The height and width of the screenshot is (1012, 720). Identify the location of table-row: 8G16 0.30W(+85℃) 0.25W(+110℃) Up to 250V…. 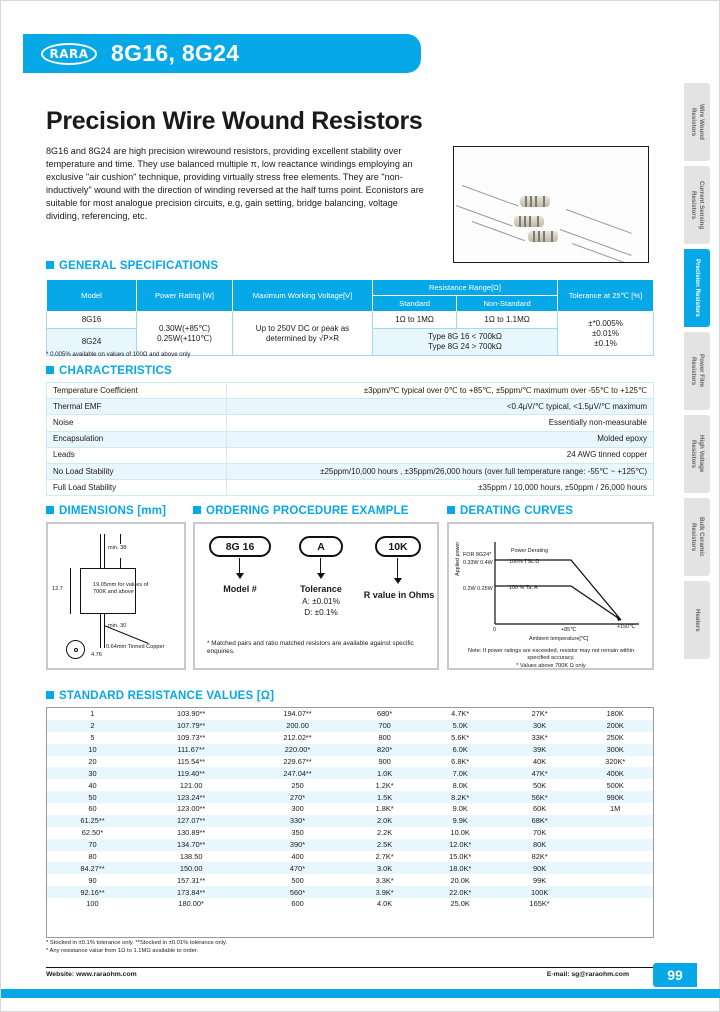
(350, 333).